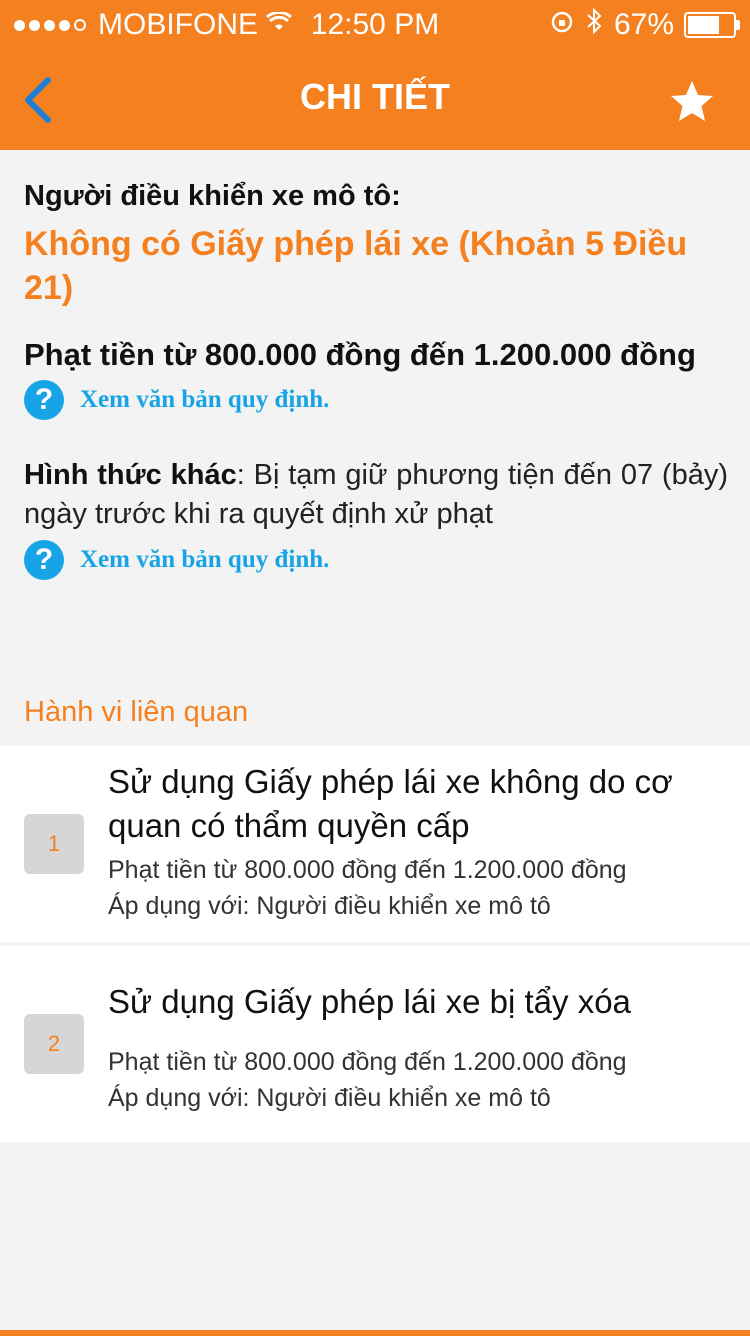 The height and width of the screenshot is (1336, 750). Describe the element at coordinates (130, 475) in the screenshot. I see `other-penalty-label: Hình thức khác` at that location.